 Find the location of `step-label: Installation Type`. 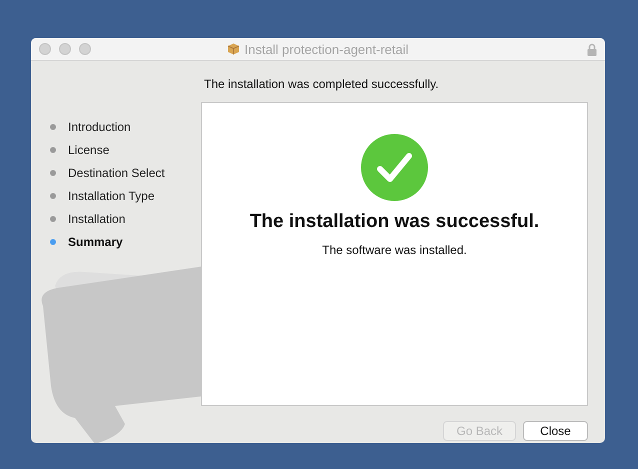

step-label: Installation Type is located at coordinates (111, 195).